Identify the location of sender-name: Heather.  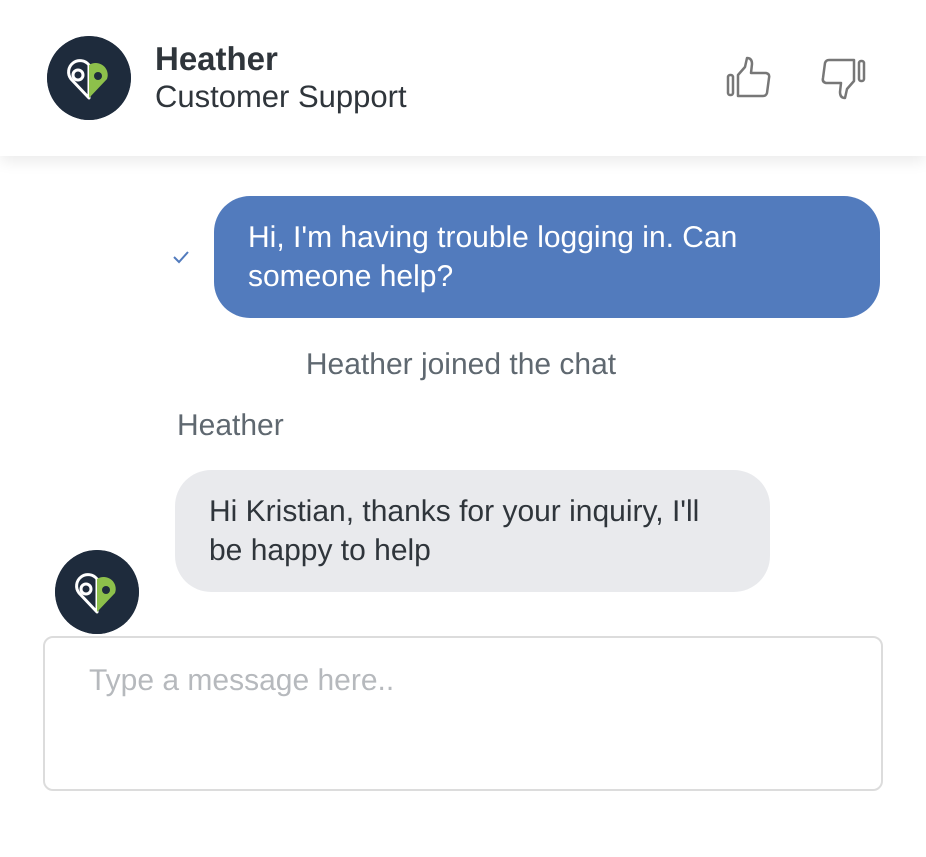
(231, 426).